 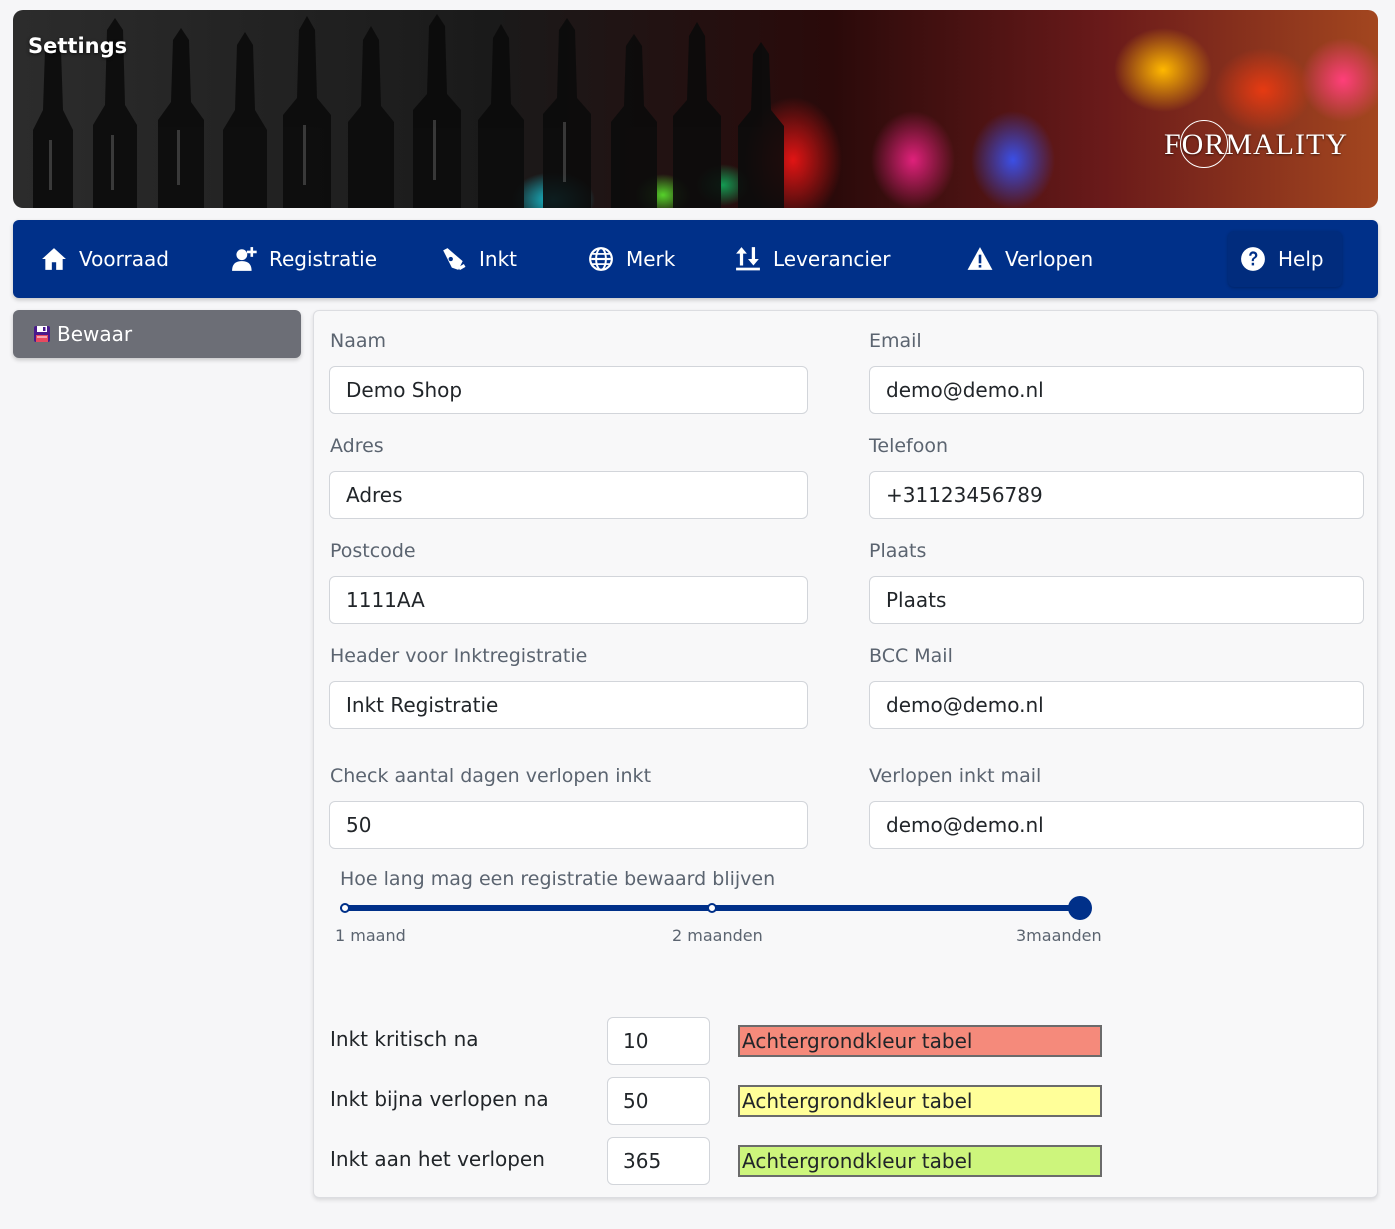 What do you see at coordinates (717, 935) in the screenshot?
I see `slider-tick-label: 2 maanden` at bounding box center [717, 935].